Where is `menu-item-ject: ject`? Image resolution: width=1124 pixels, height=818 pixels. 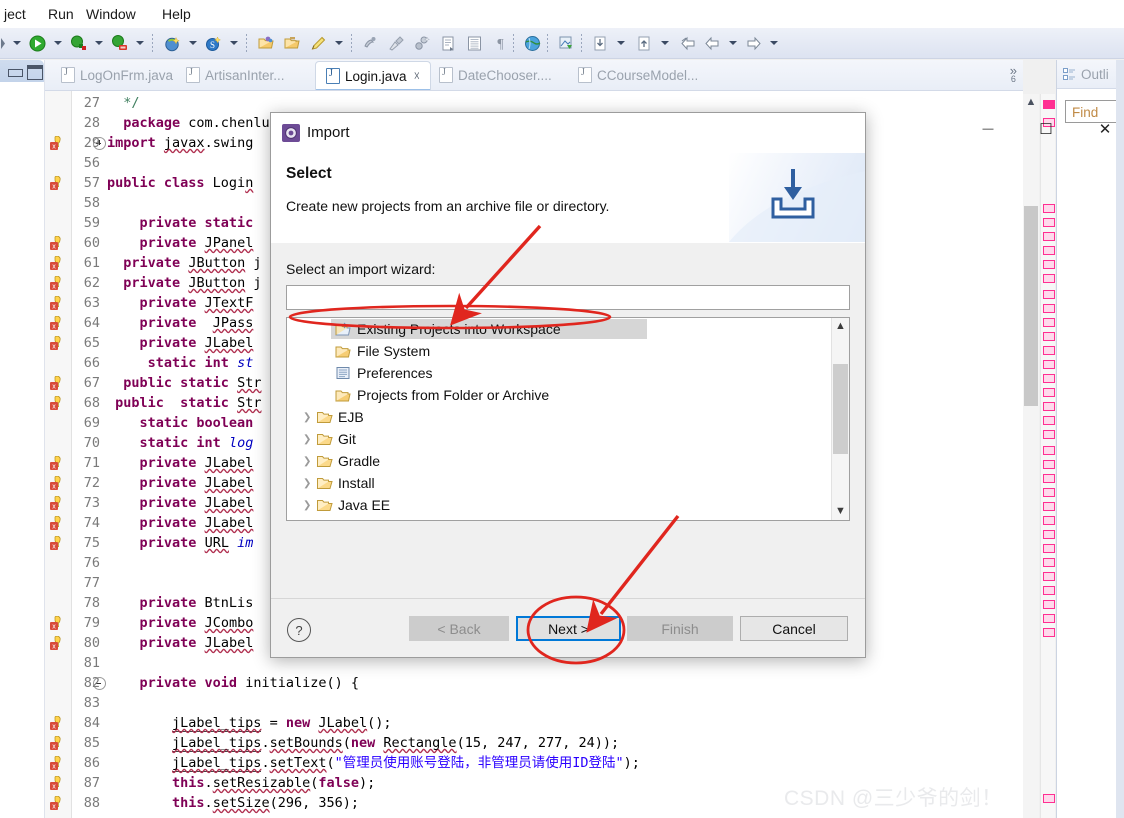 menu-item-ject: ject is located at coordinates (15, 14).